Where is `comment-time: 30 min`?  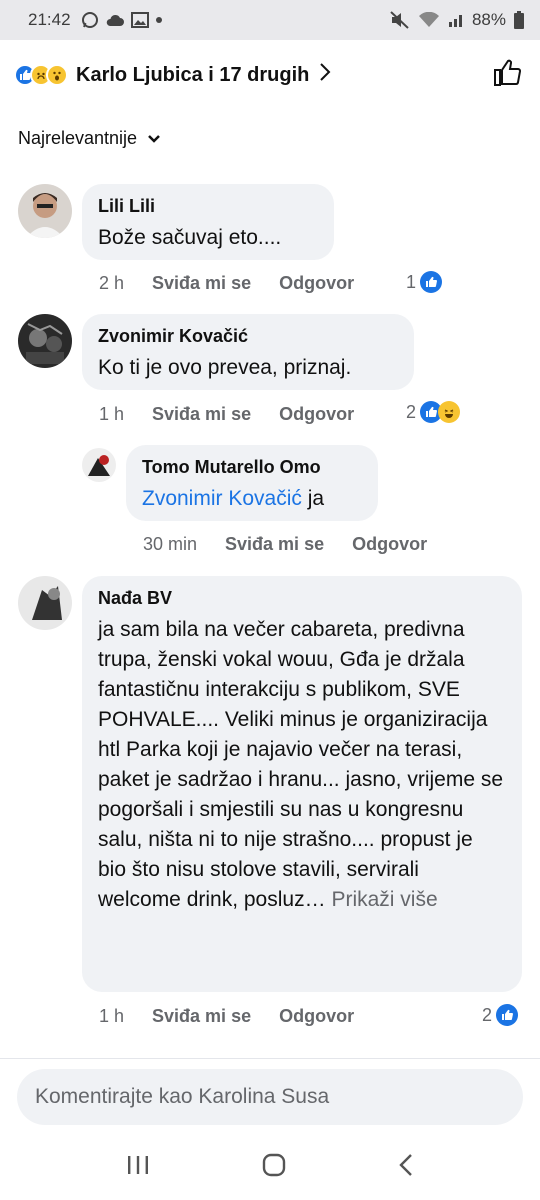
comment-time: 30 min is located at coordinates (170, 544).